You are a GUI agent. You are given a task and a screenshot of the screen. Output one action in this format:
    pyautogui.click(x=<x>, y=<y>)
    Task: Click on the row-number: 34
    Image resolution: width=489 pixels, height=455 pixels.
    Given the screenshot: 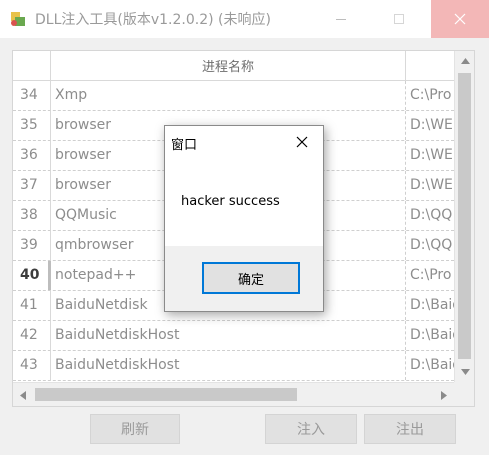 What is the action you would take?
    pyautogui.click(x=32, y=95)
    